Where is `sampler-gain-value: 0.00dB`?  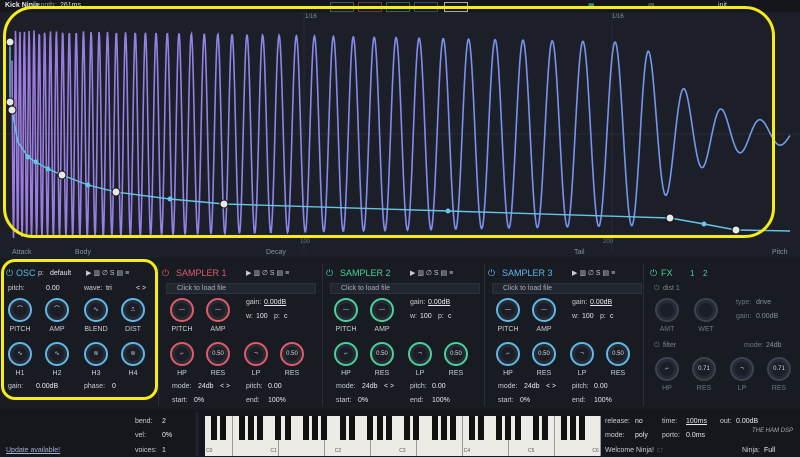 sampler-gain-value: 0.00dB is located at coordinates (439, 302).